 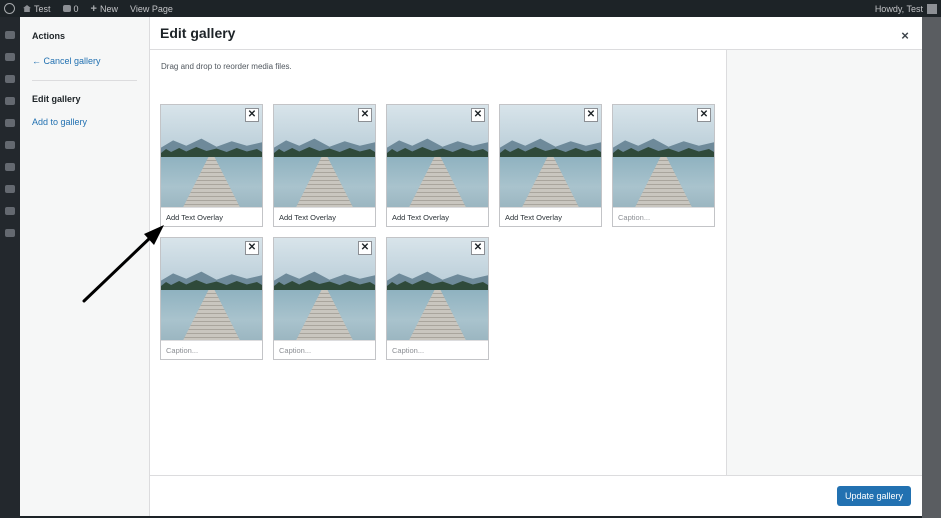 I want to click on media-icon, so click(x=10, y=79).